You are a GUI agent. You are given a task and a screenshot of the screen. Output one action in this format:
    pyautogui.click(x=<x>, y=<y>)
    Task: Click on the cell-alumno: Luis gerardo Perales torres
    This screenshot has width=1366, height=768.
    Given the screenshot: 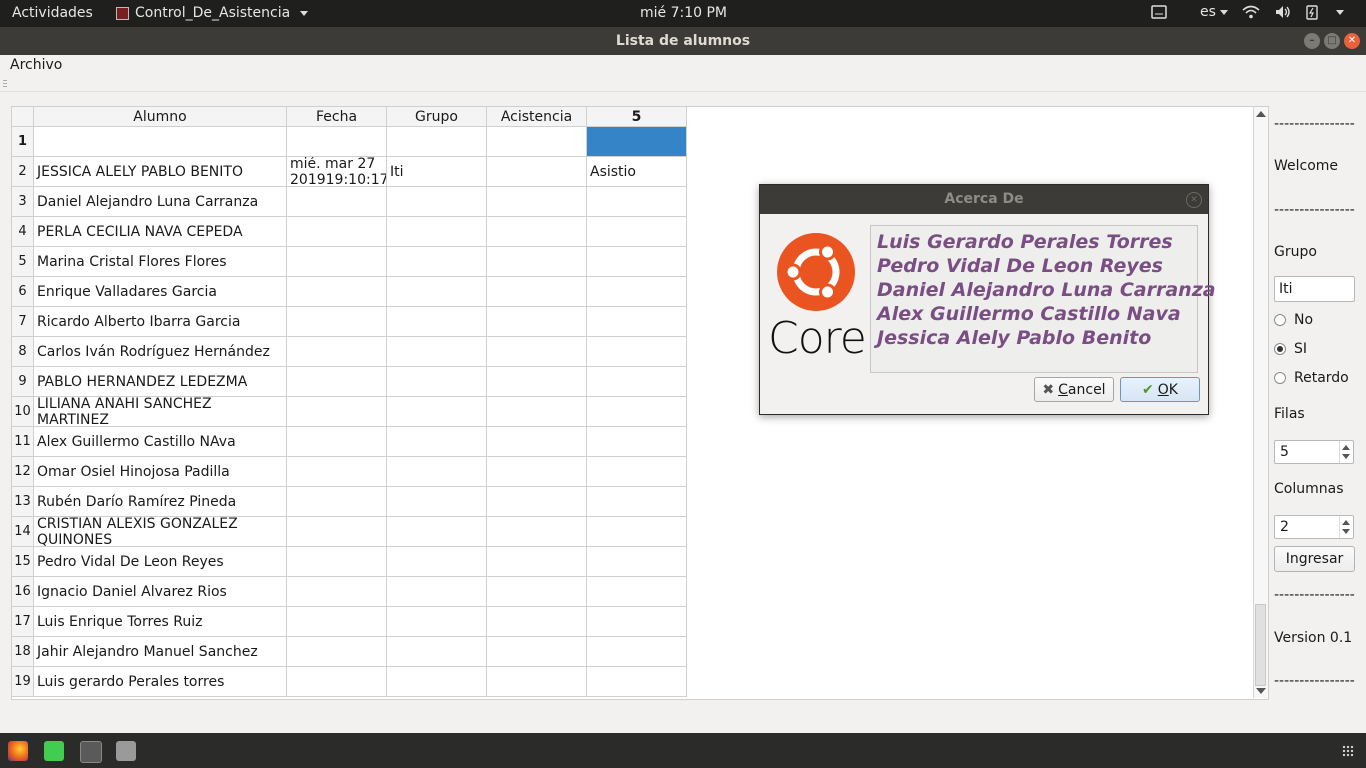 What is the action you would take?
    pyautogui.click(x=160, y=682)
    